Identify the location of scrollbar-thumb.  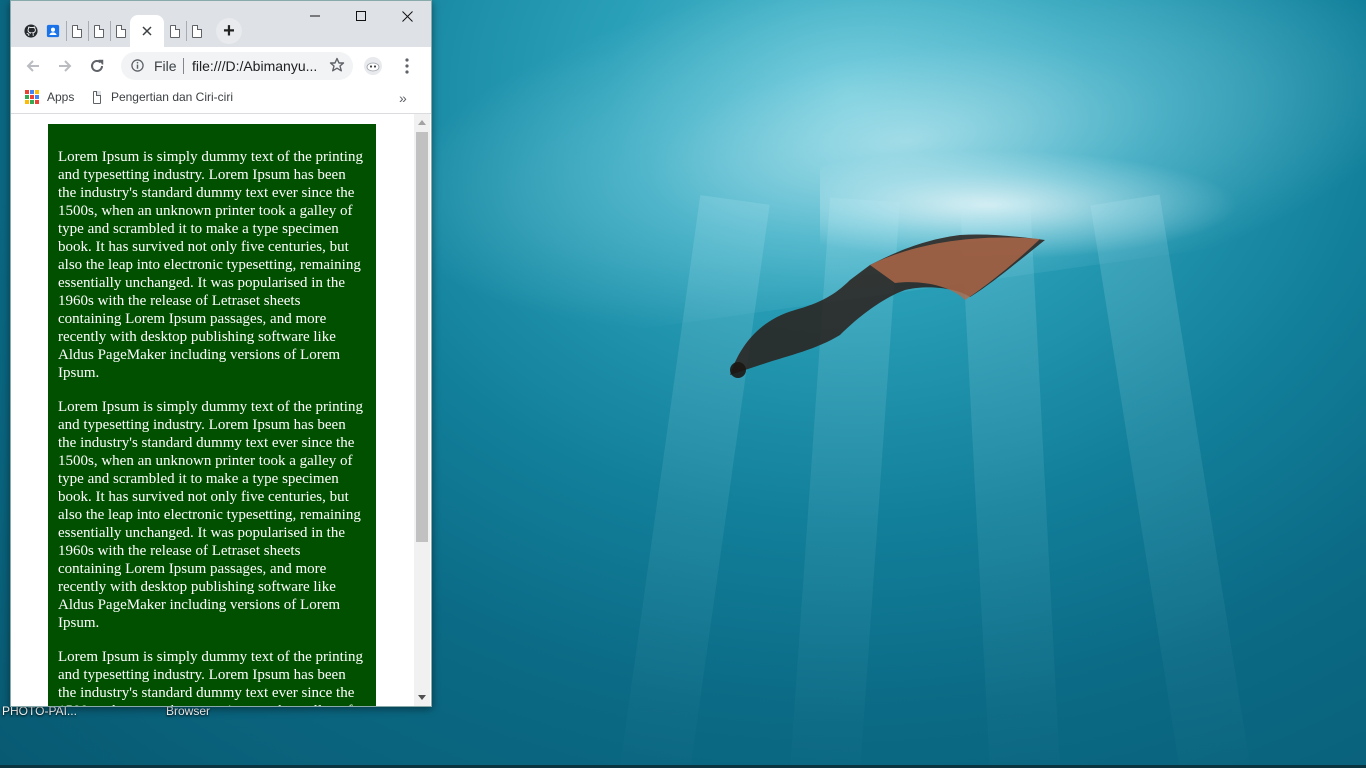
(422, 337).